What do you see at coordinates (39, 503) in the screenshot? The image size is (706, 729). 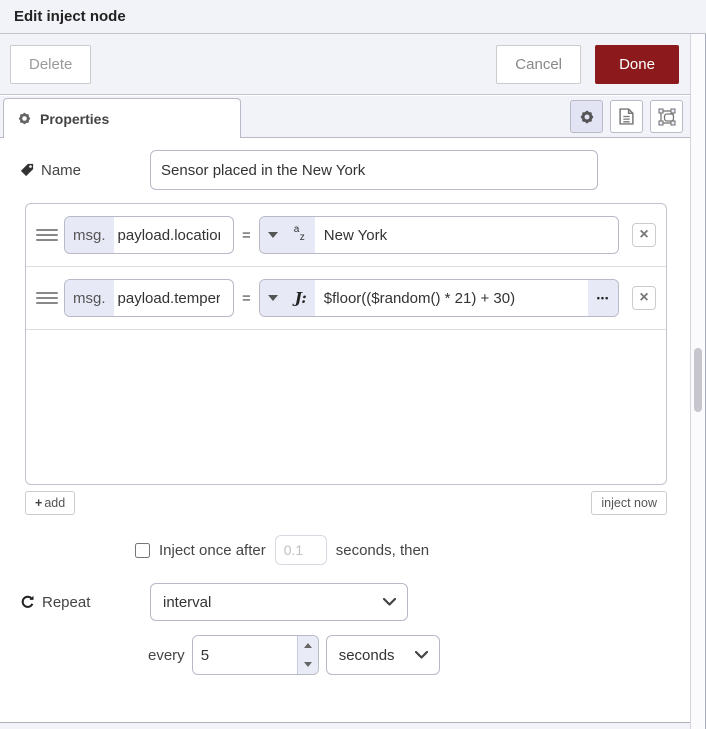 I see `plus-icon: +` at bounding box center [39, 503].